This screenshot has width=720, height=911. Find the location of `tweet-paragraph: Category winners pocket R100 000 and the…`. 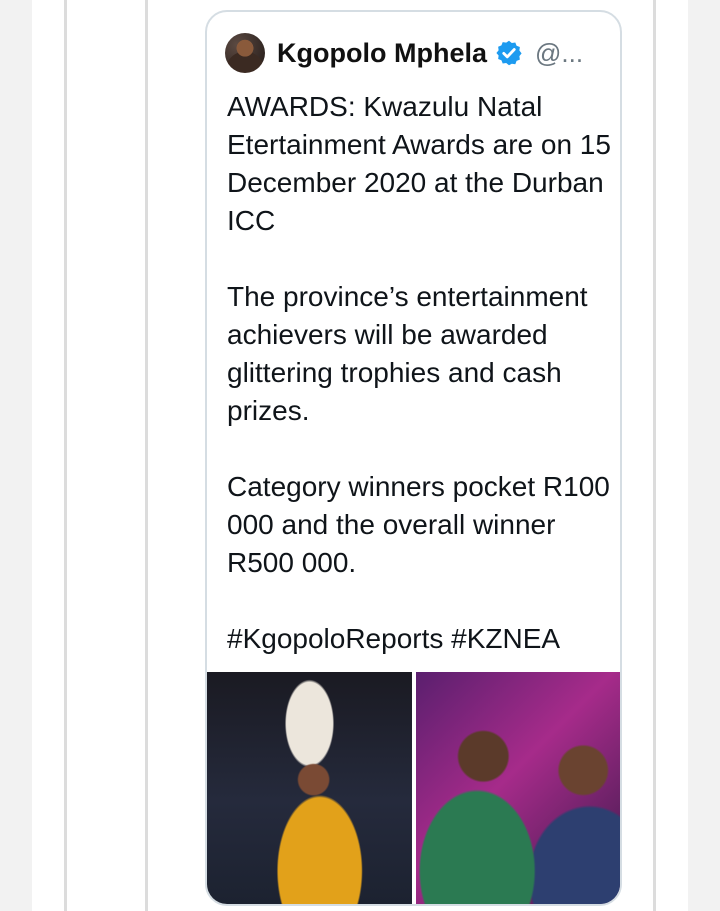

tweet-paragraph: Category winners pocket R100 000 and the… is located at coordinates (418, 524).